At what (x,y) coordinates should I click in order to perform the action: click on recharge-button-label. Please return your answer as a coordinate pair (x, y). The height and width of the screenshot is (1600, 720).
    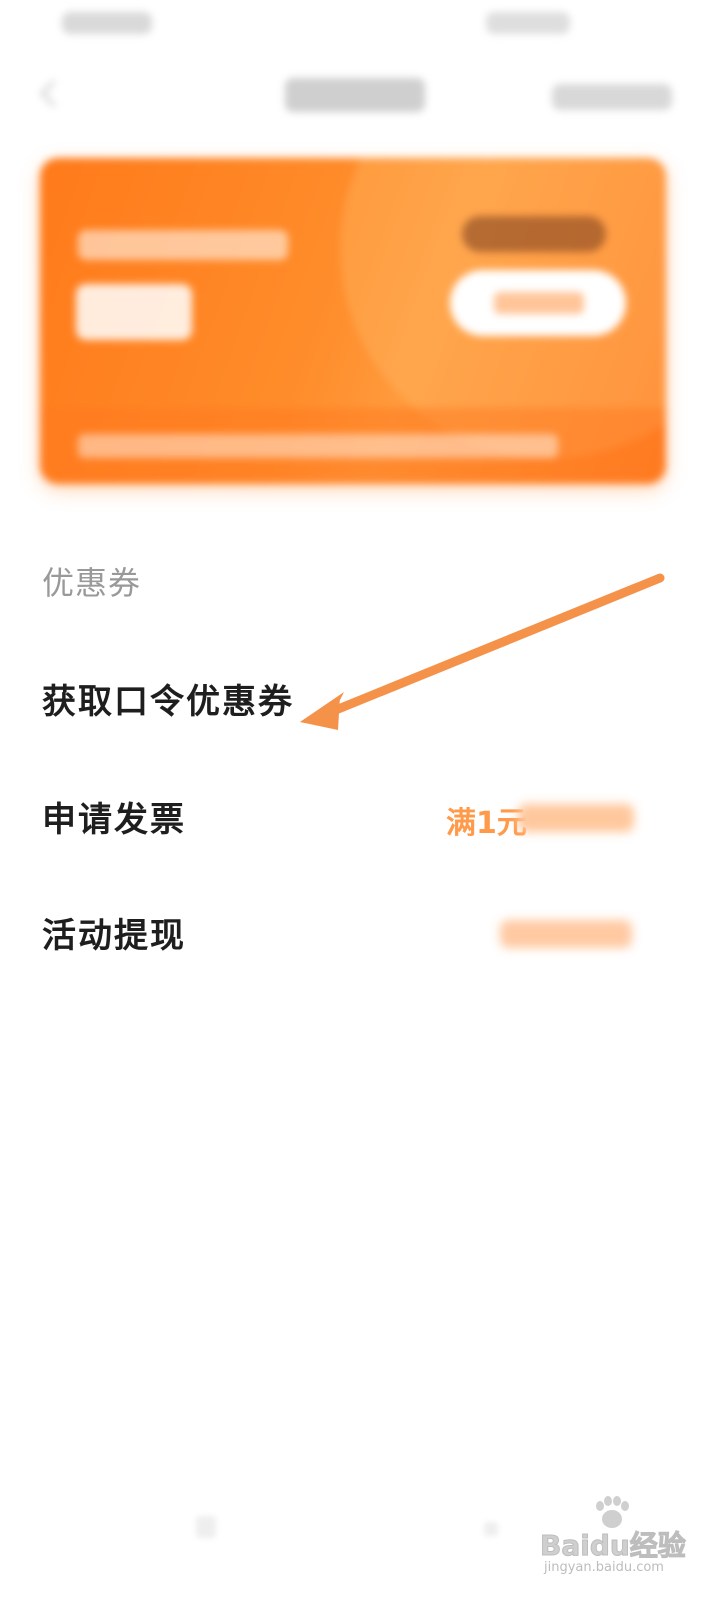
    Looking at the image, I should click on (539, 303).